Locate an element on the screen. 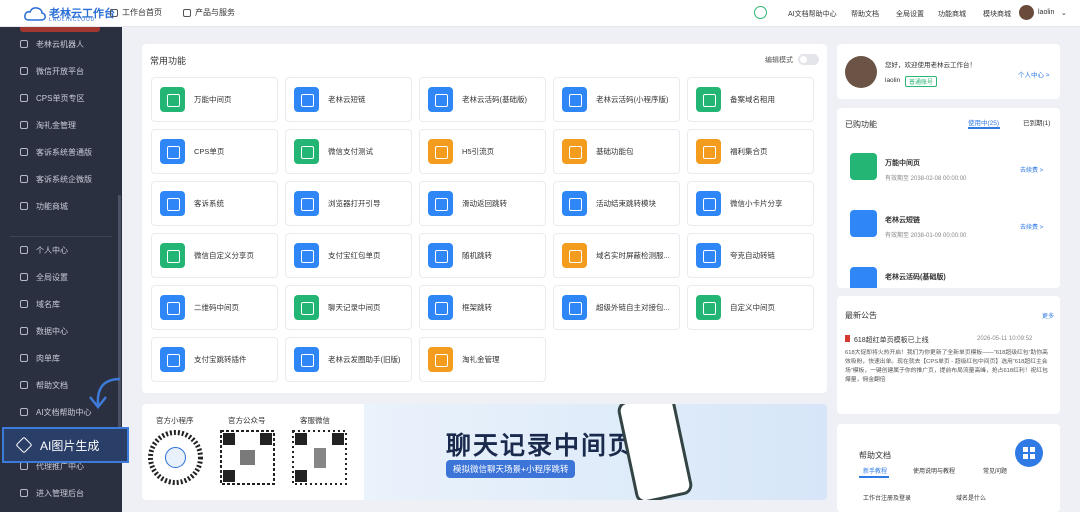 Image resolution: width=1080 pixels, height=512 pixels. sidebar-item: 微信开放平台 is located at coordinates (61, 71).